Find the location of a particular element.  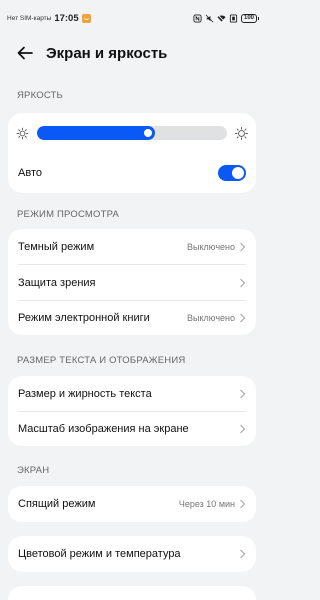

color-mode-row: Цветовой режим и температура is located at coordinates (132, 554).